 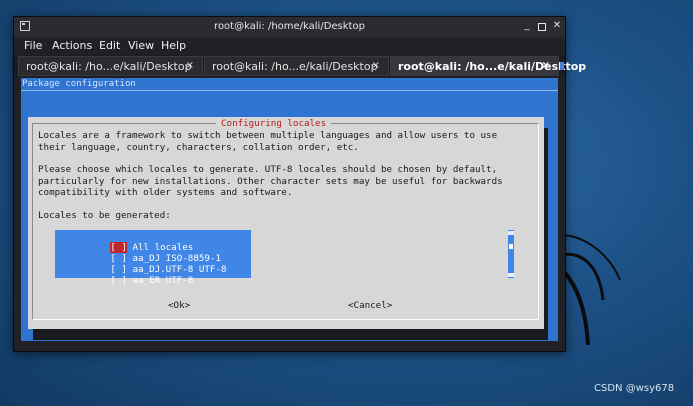 I want to click on menu-help: Help, so click(x=173, y=45).